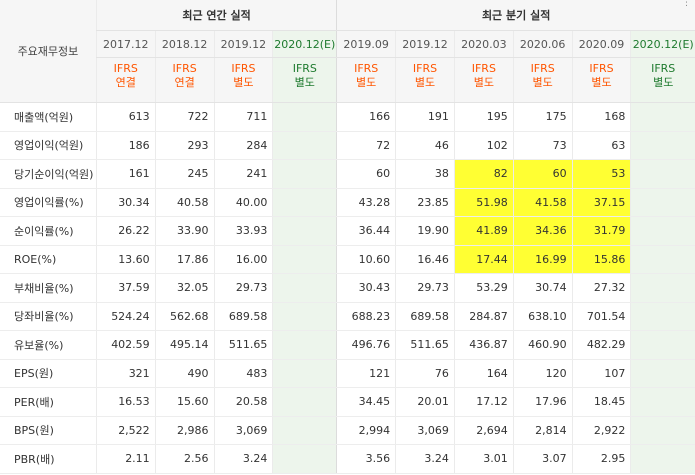 This screenshot has width=695, height=475. I want to click on cell-value: 53.29, so click(492, 288).